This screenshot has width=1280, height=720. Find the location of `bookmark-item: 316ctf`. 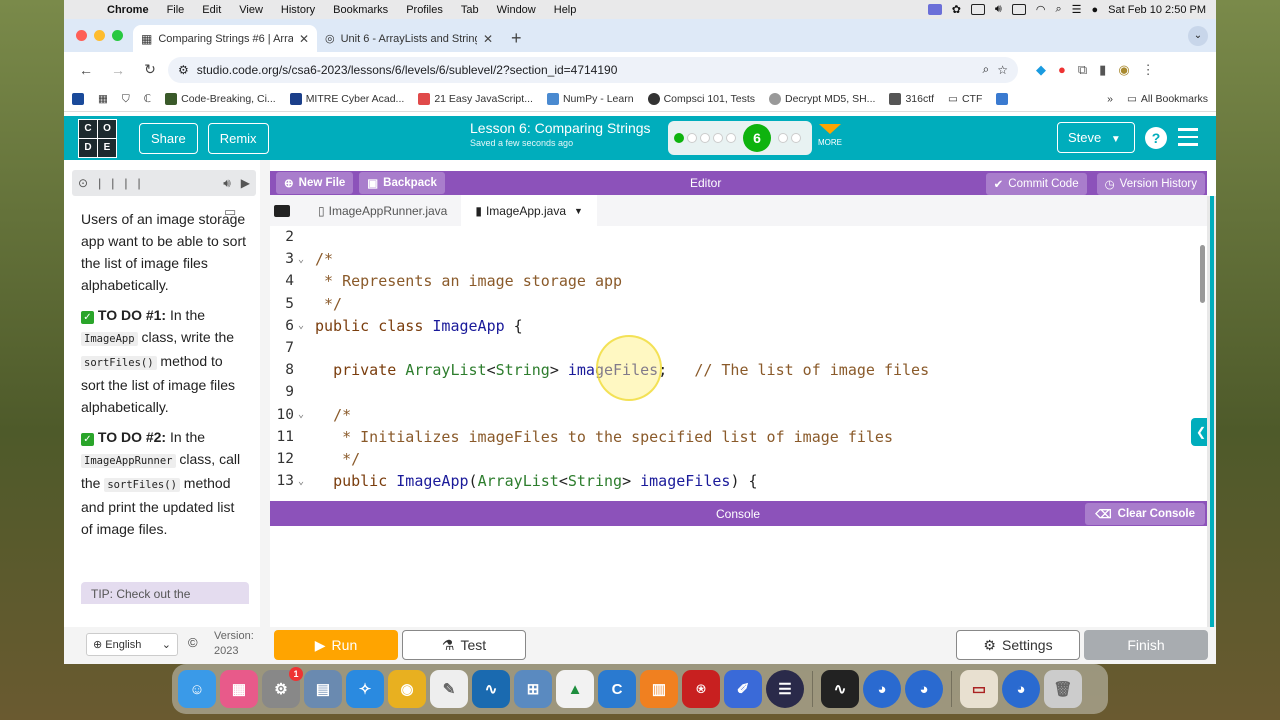

bookmark-item: 316ctf is located at coordinates (911, 99).